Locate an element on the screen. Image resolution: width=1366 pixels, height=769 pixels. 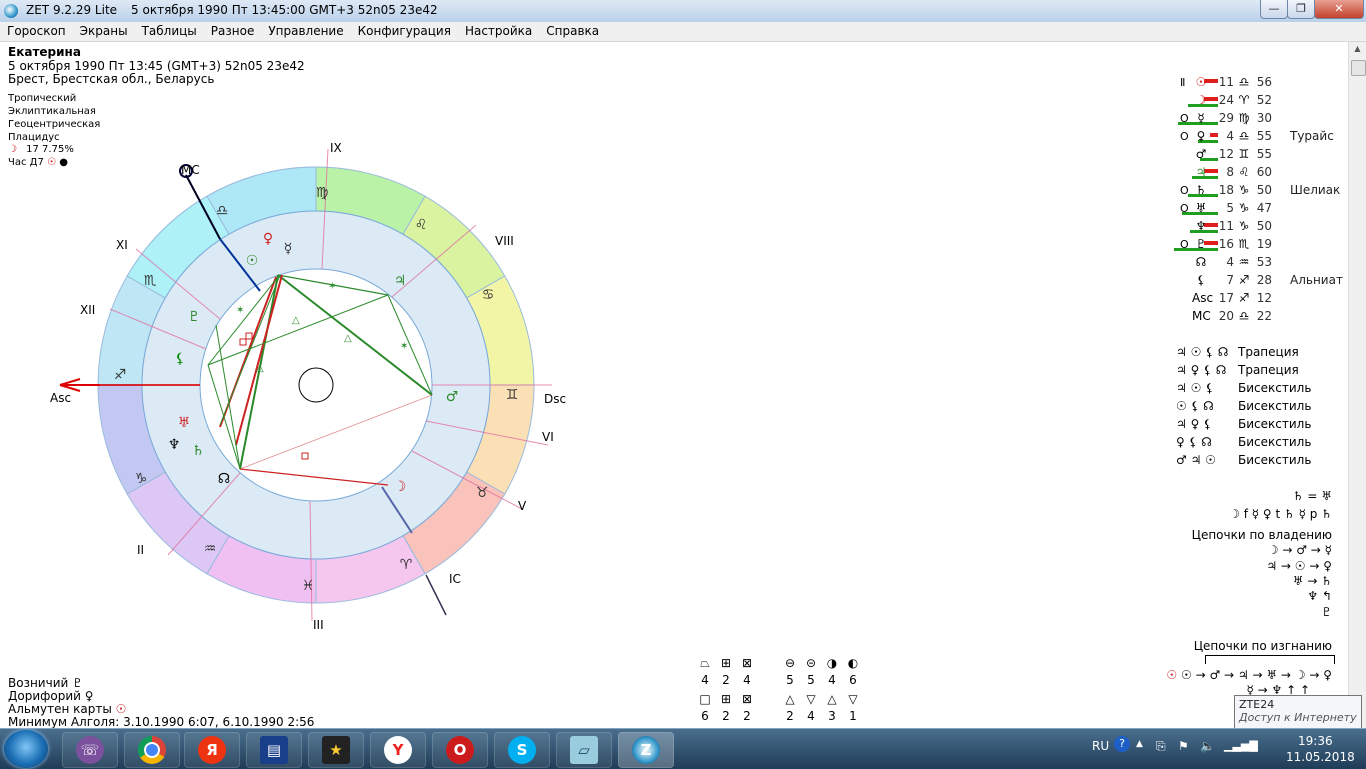
chevron-up-icon: ▲ is located at coordinates (1139, 744).